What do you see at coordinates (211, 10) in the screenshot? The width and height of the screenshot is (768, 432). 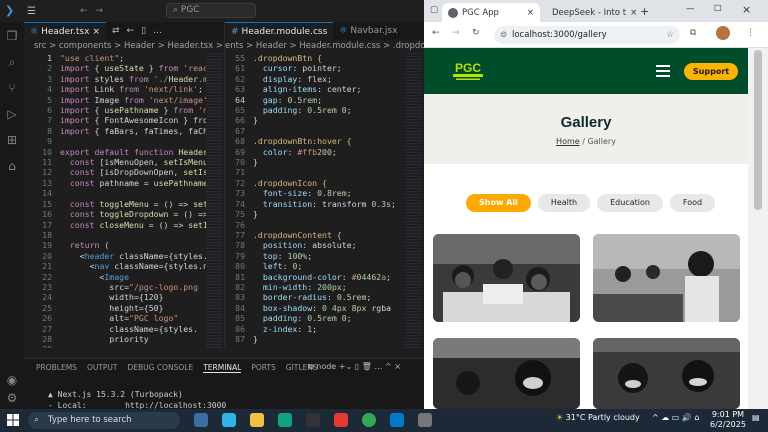 I see `command-search-input: ⌕ PGC` at bounding box center [211, 10].